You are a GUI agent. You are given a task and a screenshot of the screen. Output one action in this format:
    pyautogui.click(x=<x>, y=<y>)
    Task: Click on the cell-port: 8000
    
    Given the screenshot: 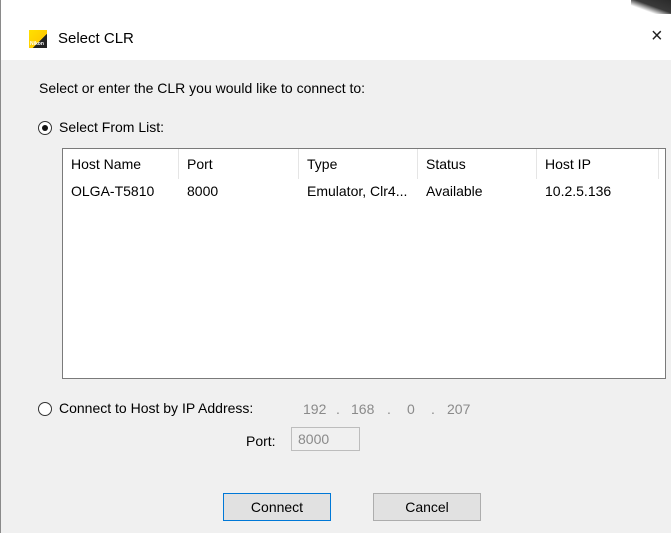 What is the action you would take?
    pyautogui.click(x=203, y=191)
    